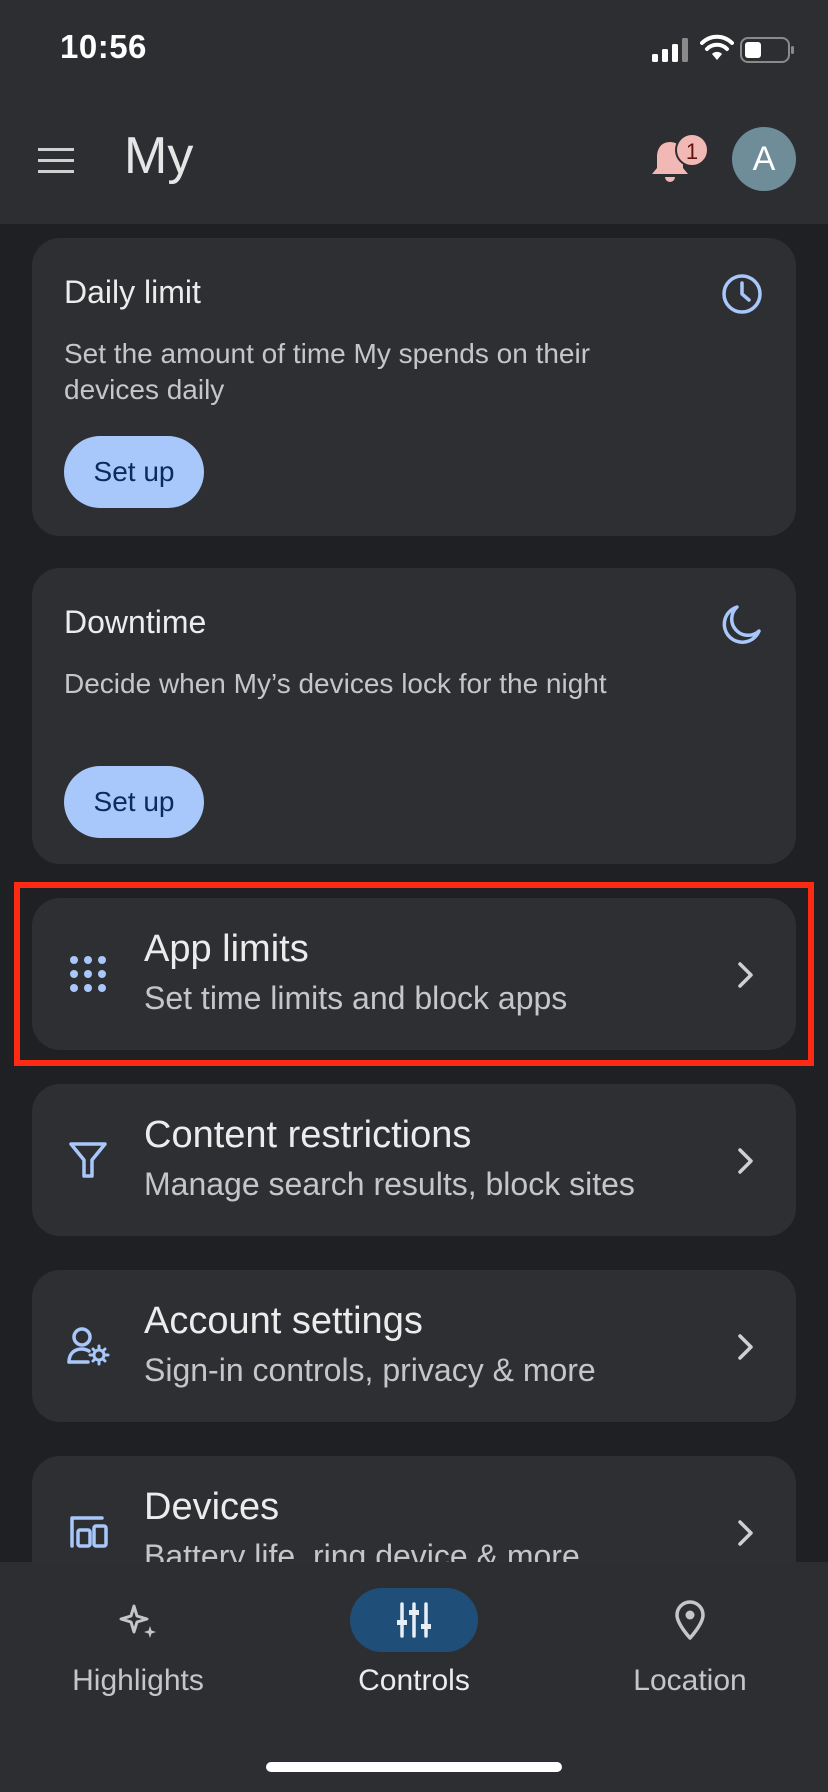 The image size is (828, 1792). What do you see at coordinates (692, 150) in the screenshot?
I see `notification-badge: 1` at bounding box center [692, 150].